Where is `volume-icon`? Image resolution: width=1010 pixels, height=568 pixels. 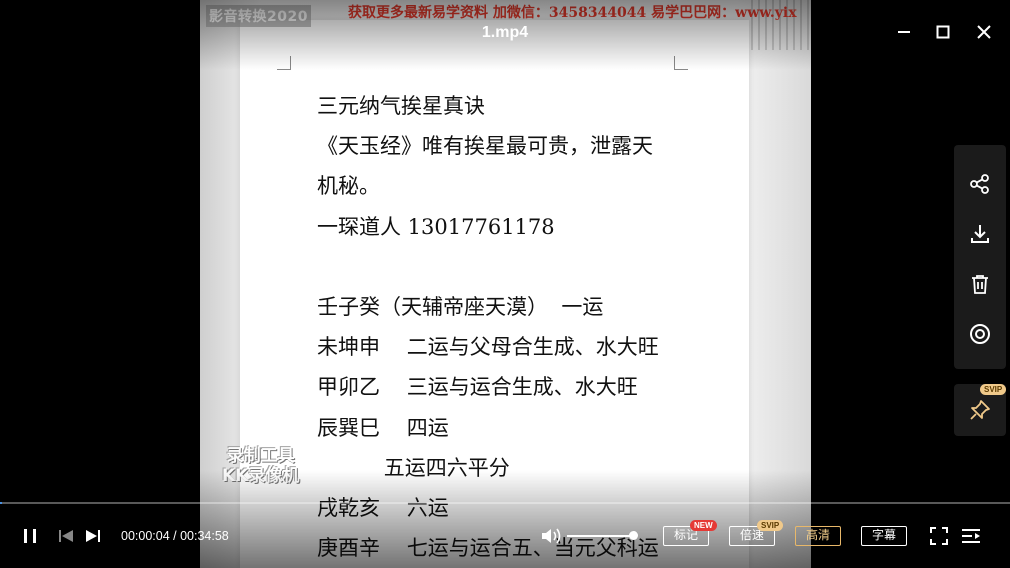 volume-icon is located at coordinates (551, 536).